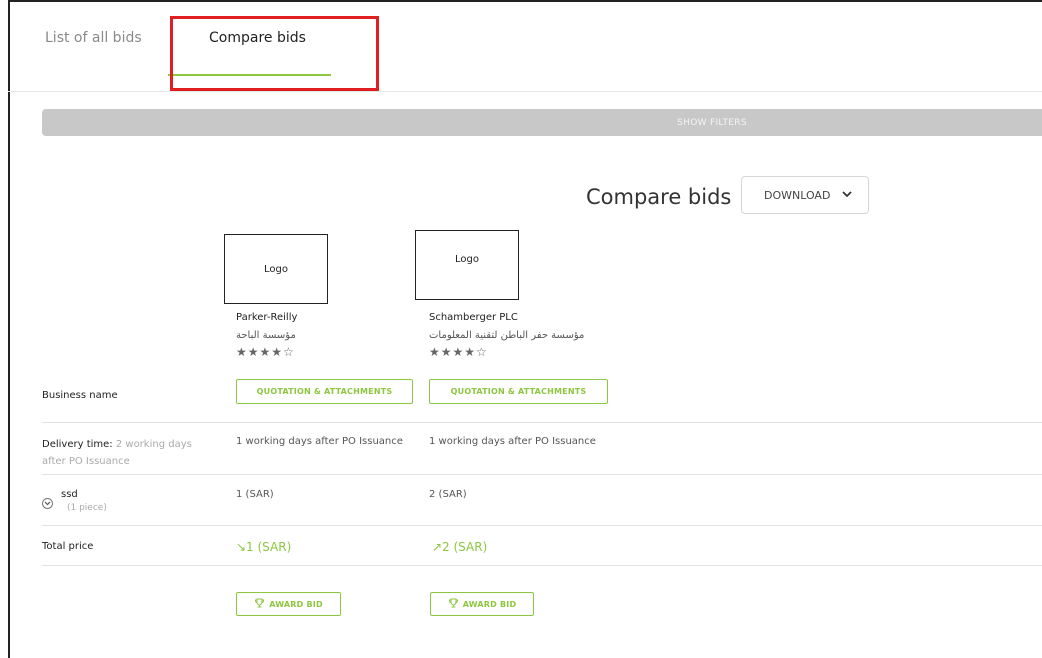 The width and height of the screenshot is (1042, 658). Describe the element at coordinates (267, 317) in the screenshot. I see `bidder-name: Parker-Reilly` at that location.